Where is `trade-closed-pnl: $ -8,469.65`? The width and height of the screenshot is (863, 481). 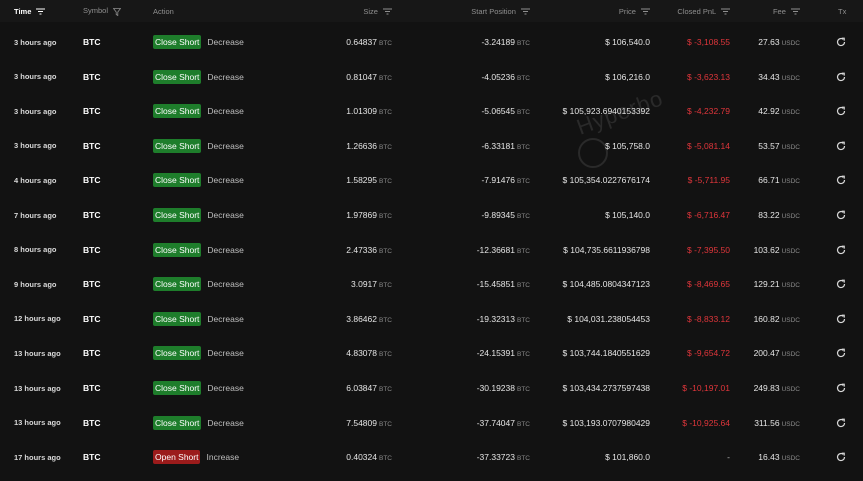 trade-closed-pnl: $ -8,469.65 is located at coordinates (708, 284).